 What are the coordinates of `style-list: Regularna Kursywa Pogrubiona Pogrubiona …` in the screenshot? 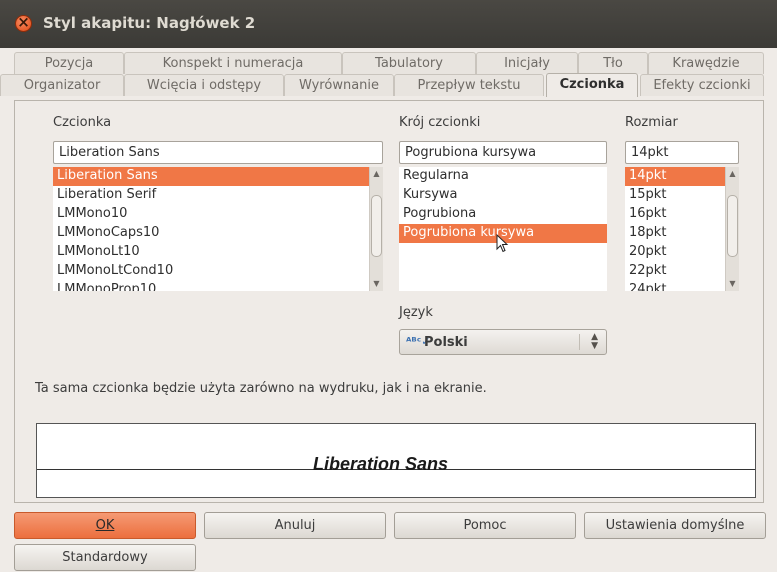 It's located at (503, 229).